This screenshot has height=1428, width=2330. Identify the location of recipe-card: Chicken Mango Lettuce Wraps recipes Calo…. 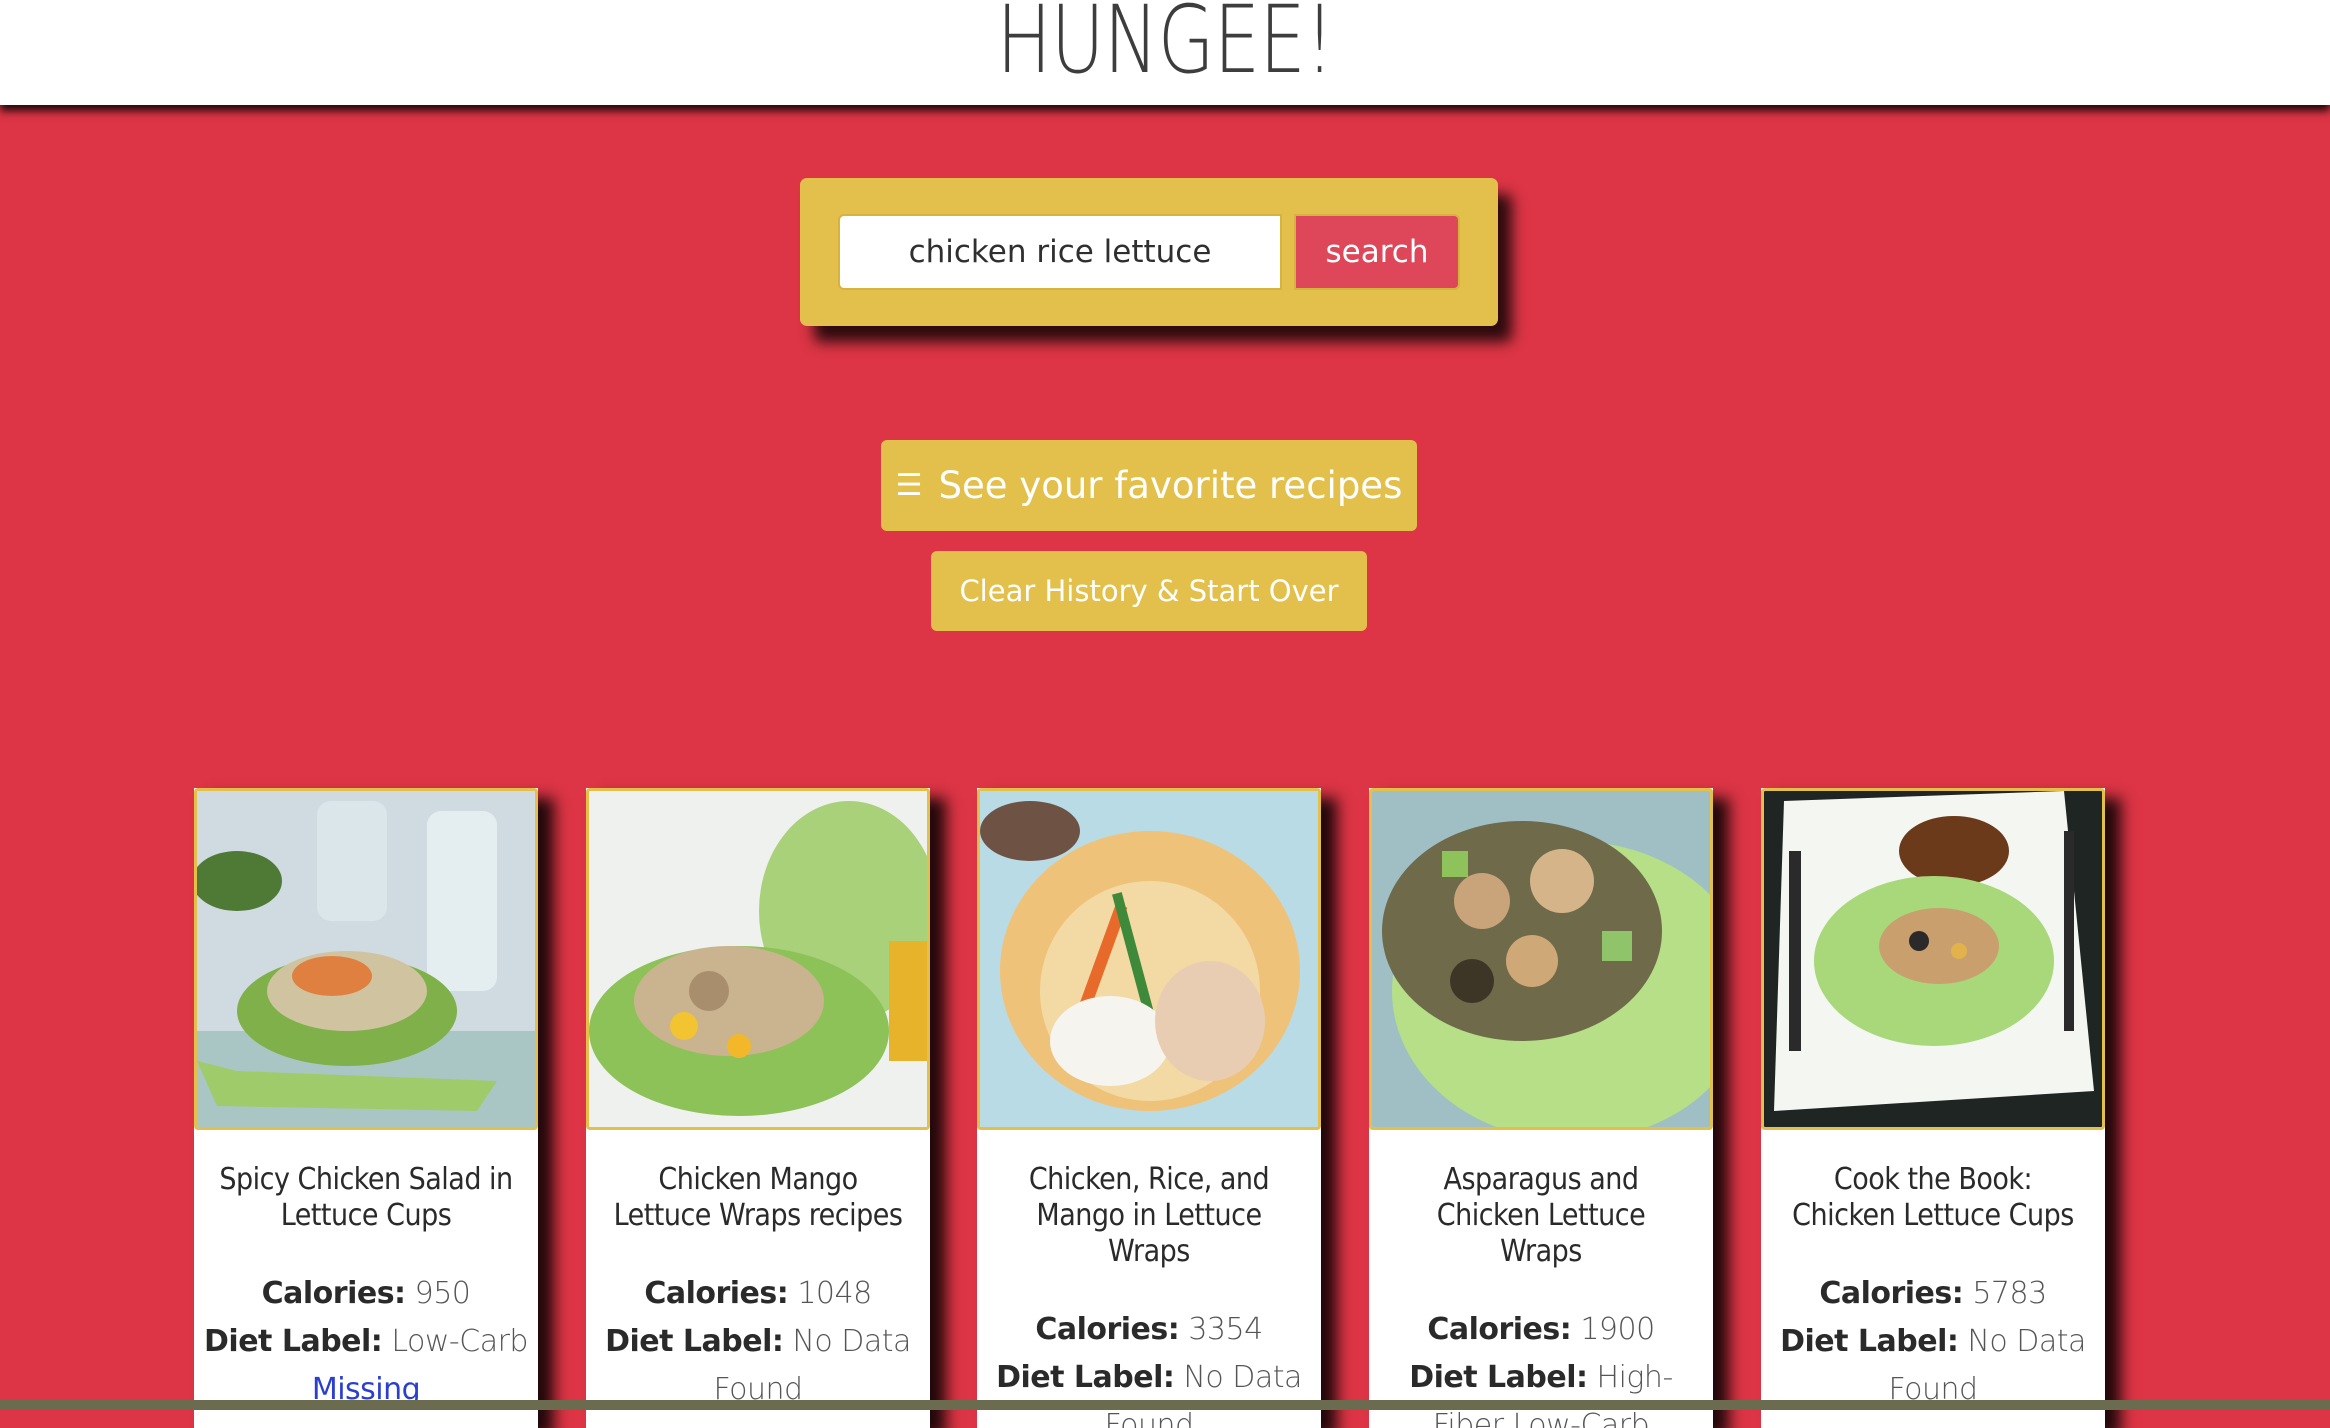
(758, 1108).